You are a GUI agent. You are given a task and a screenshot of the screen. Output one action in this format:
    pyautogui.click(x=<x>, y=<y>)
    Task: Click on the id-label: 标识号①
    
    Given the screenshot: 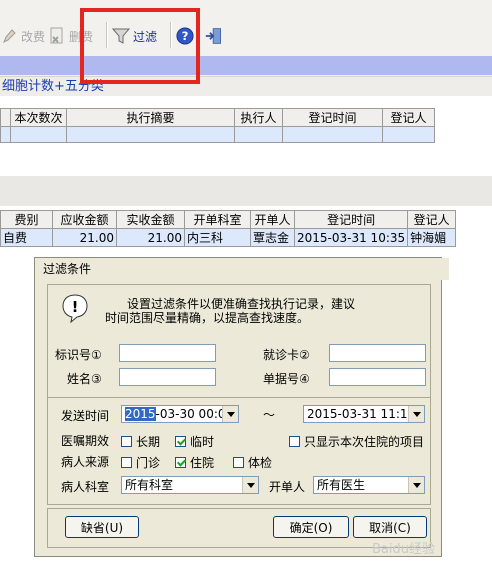 What is the action you would take?
    pyautogui.click(x=78, y=355)
    